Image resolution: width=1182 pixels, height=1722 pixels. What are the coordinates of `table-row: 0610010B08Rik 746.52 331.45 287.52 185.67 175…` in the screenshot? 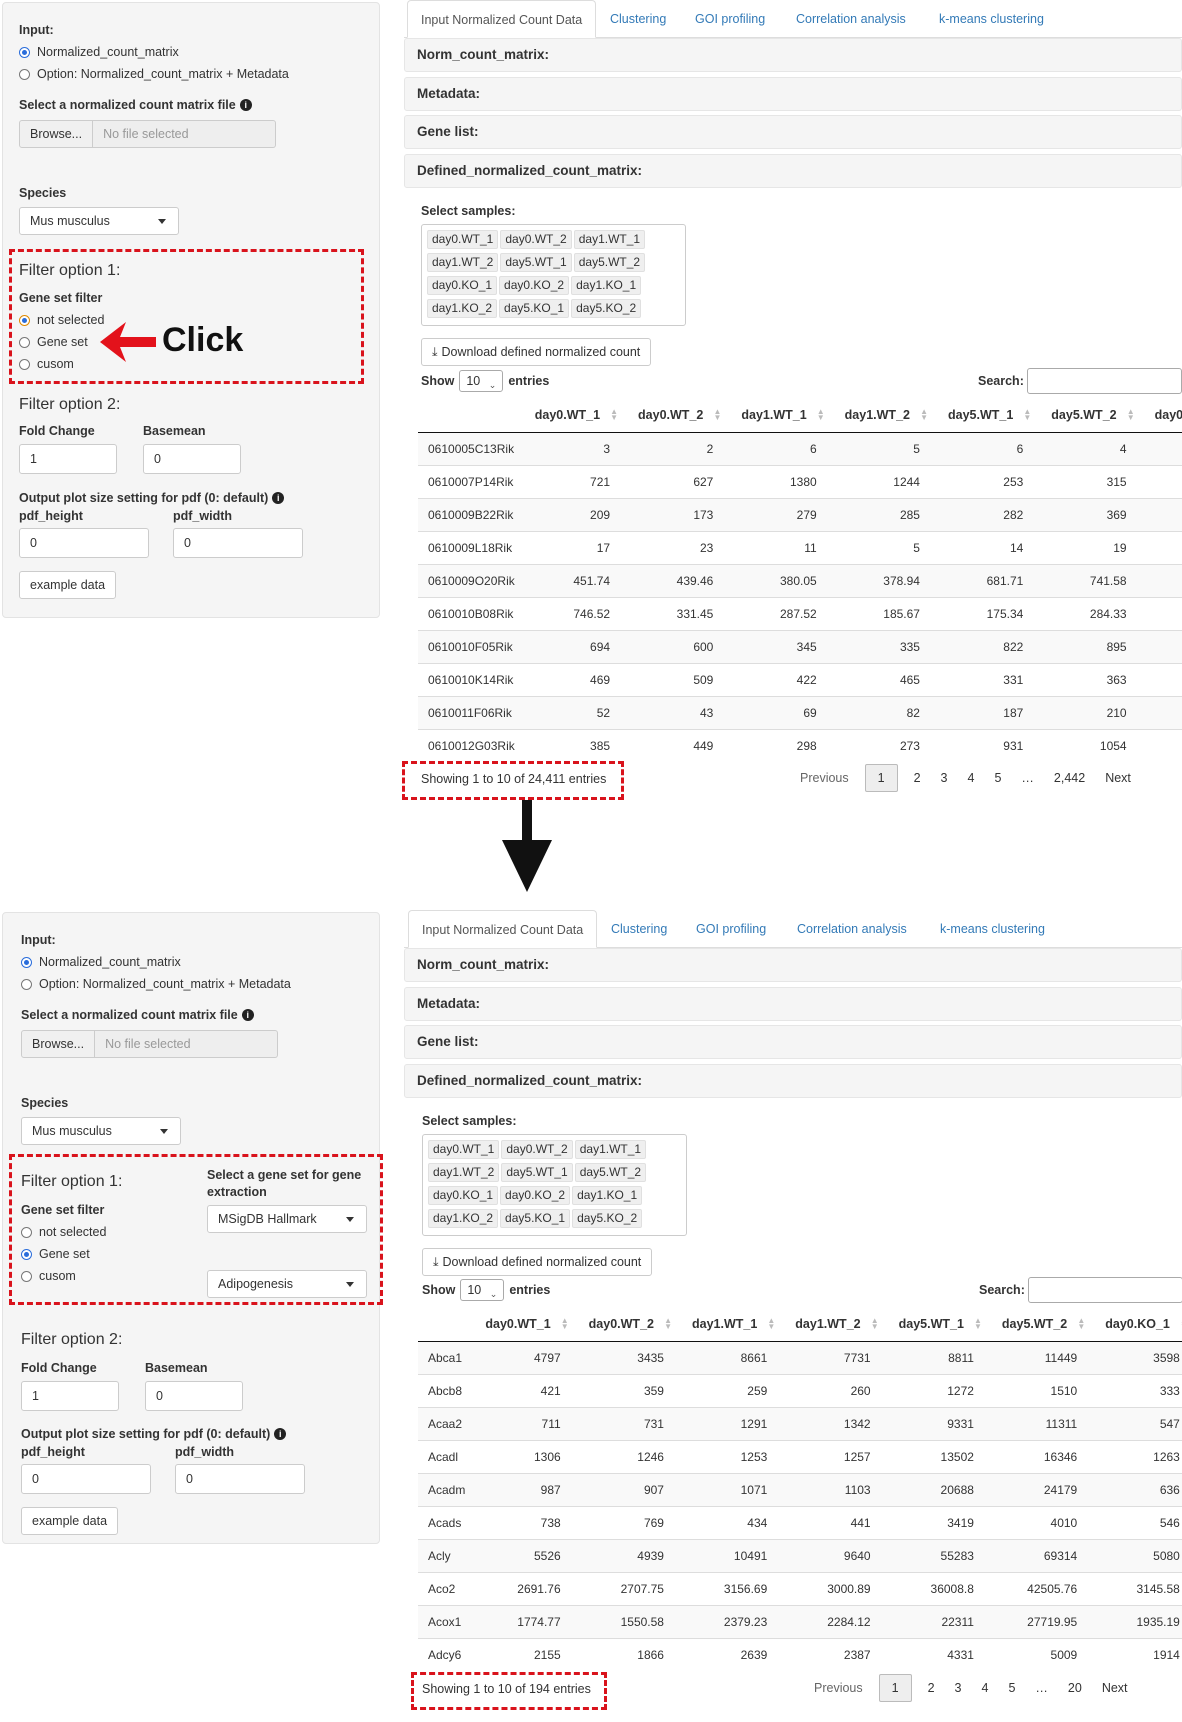 It's located at (800, 613).